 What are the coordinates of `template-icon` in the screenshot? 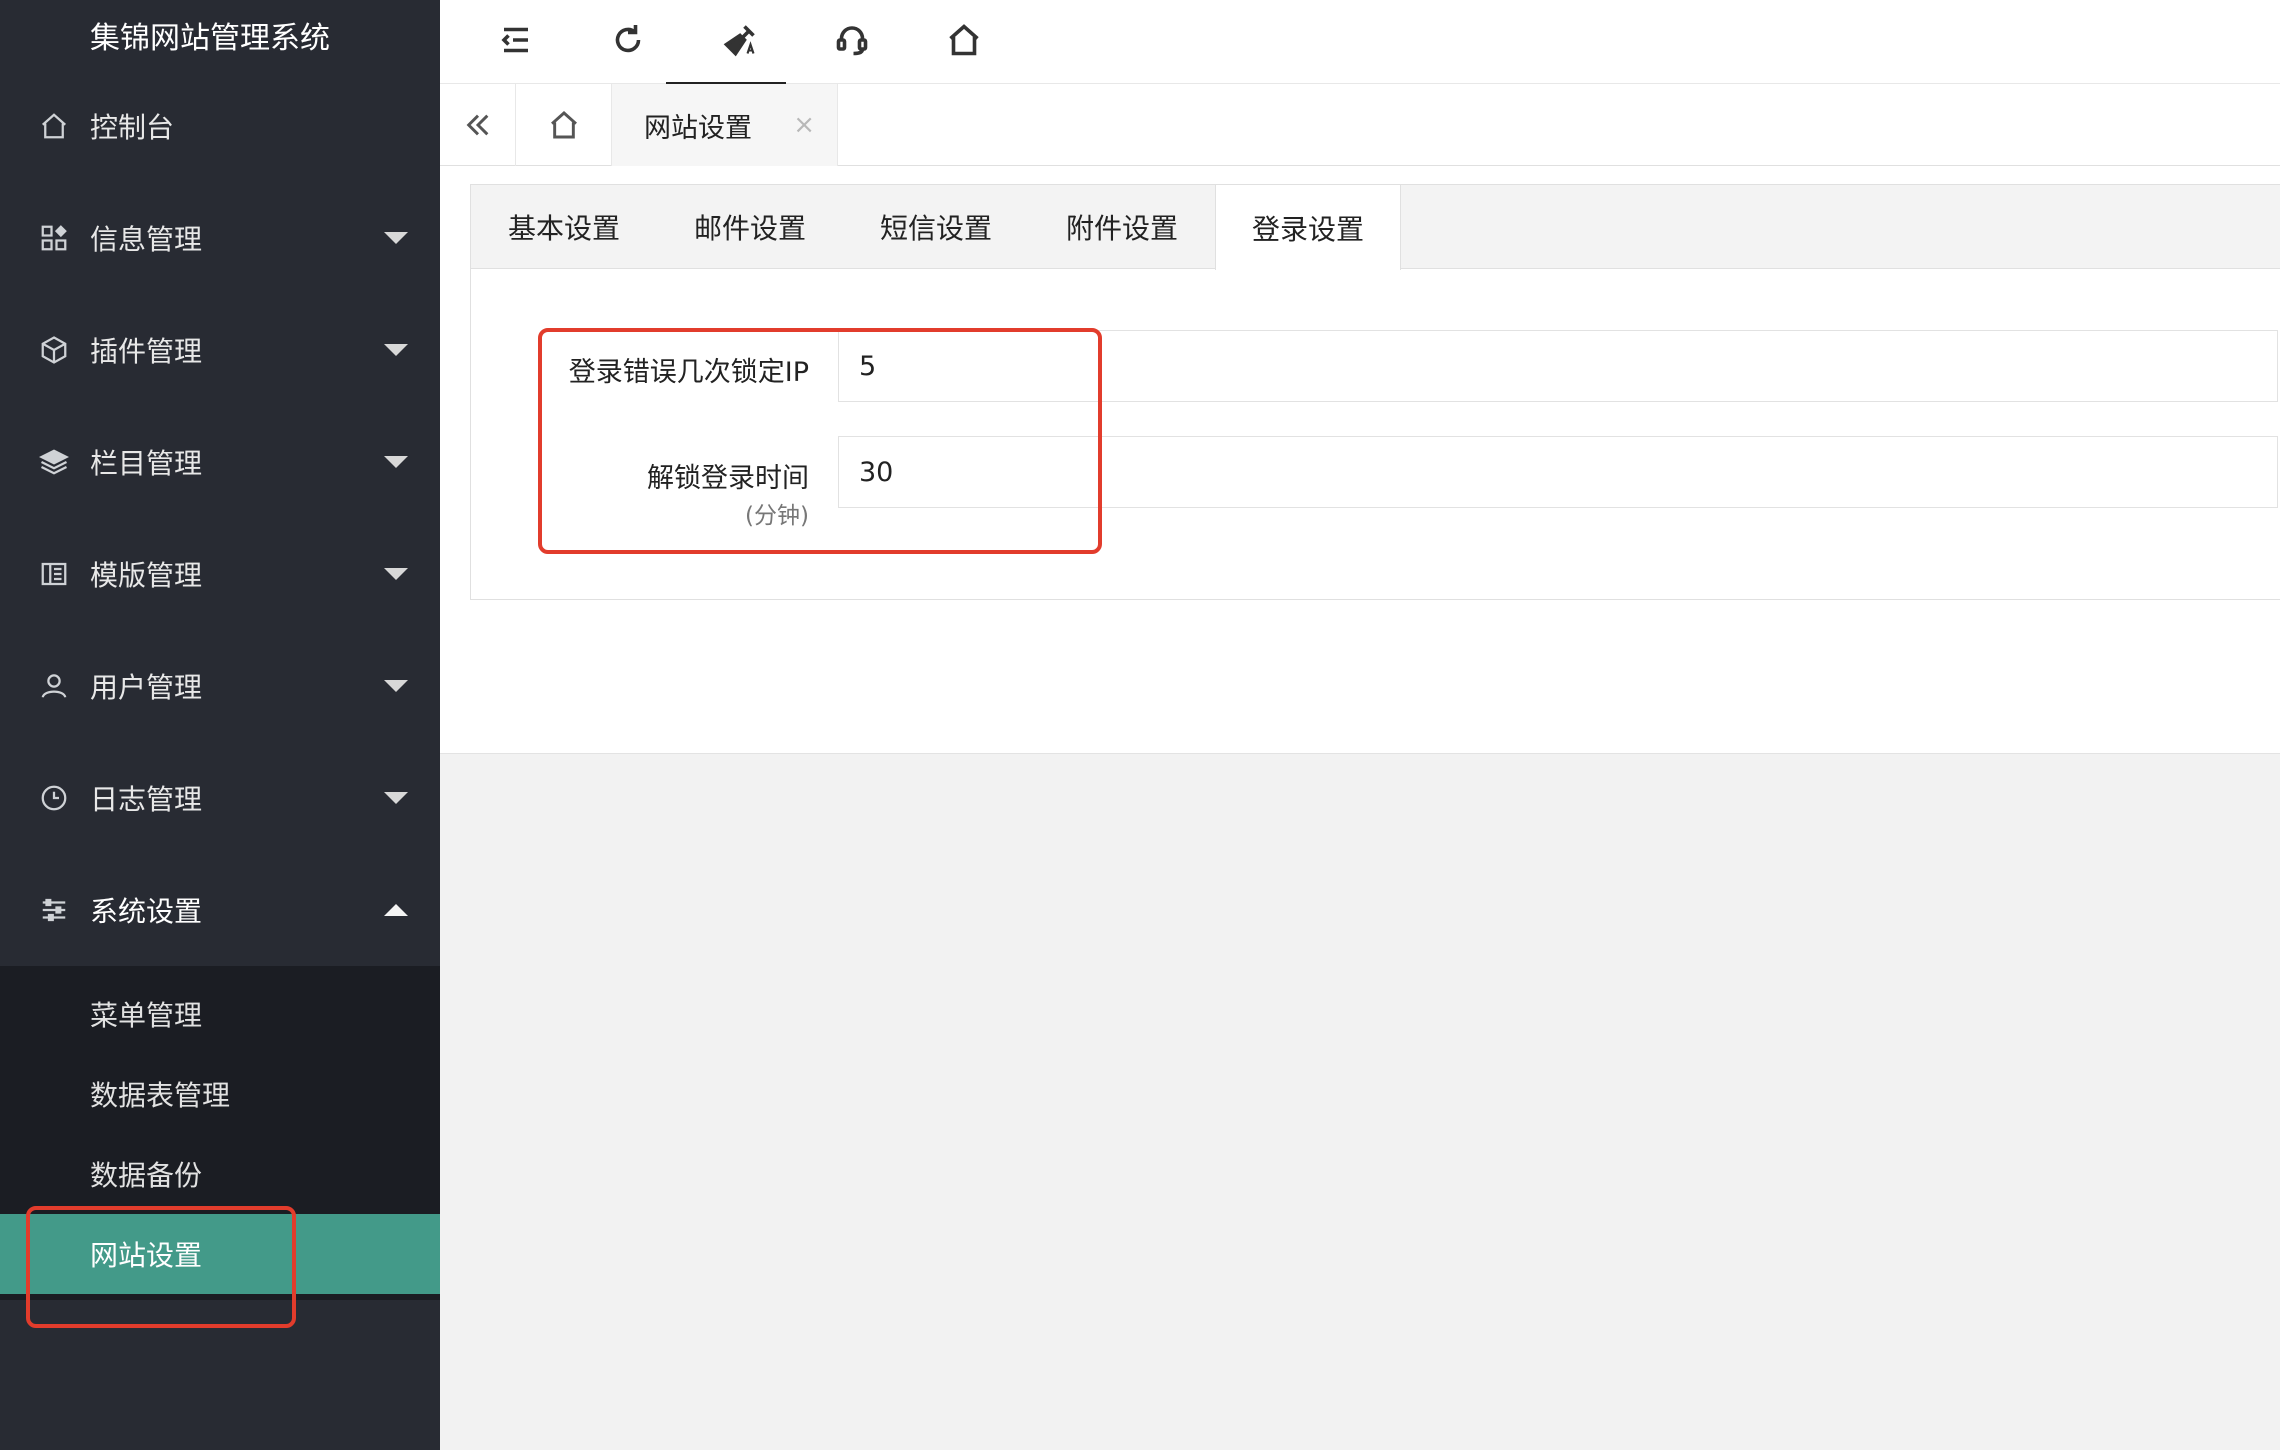 It's located at (54, 574).